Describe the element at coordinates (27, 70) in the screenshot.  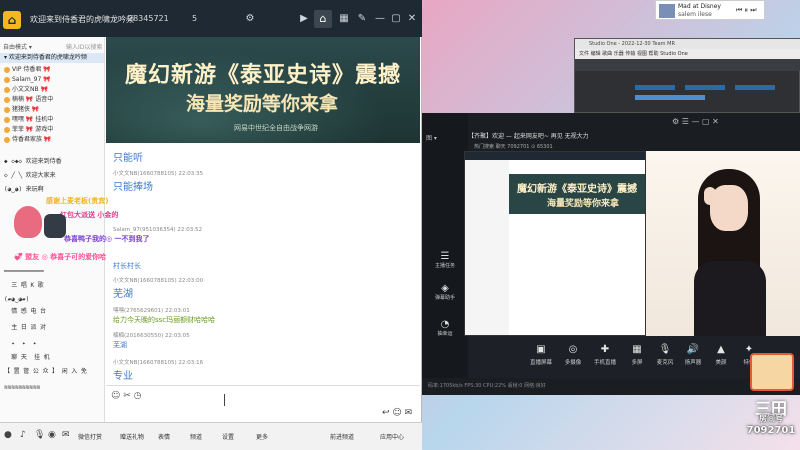
I see `tree-user: VIP 侍香君 🎀` at that location.